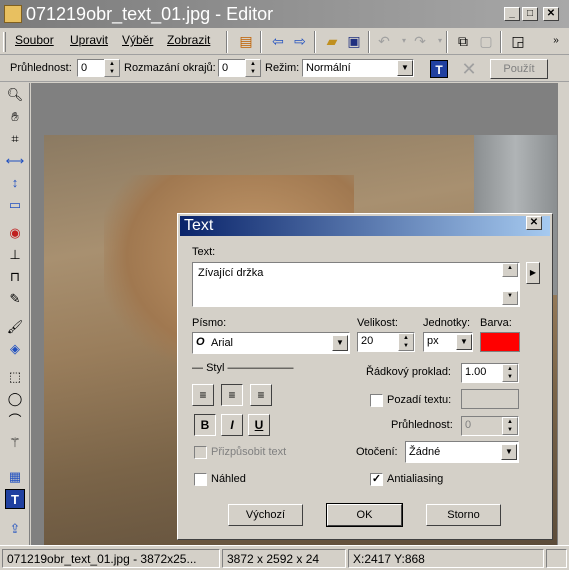 The image size is (569, 570). I want to click on status-dimensions: 3872 x 2592 x 24, so click(284, 558).